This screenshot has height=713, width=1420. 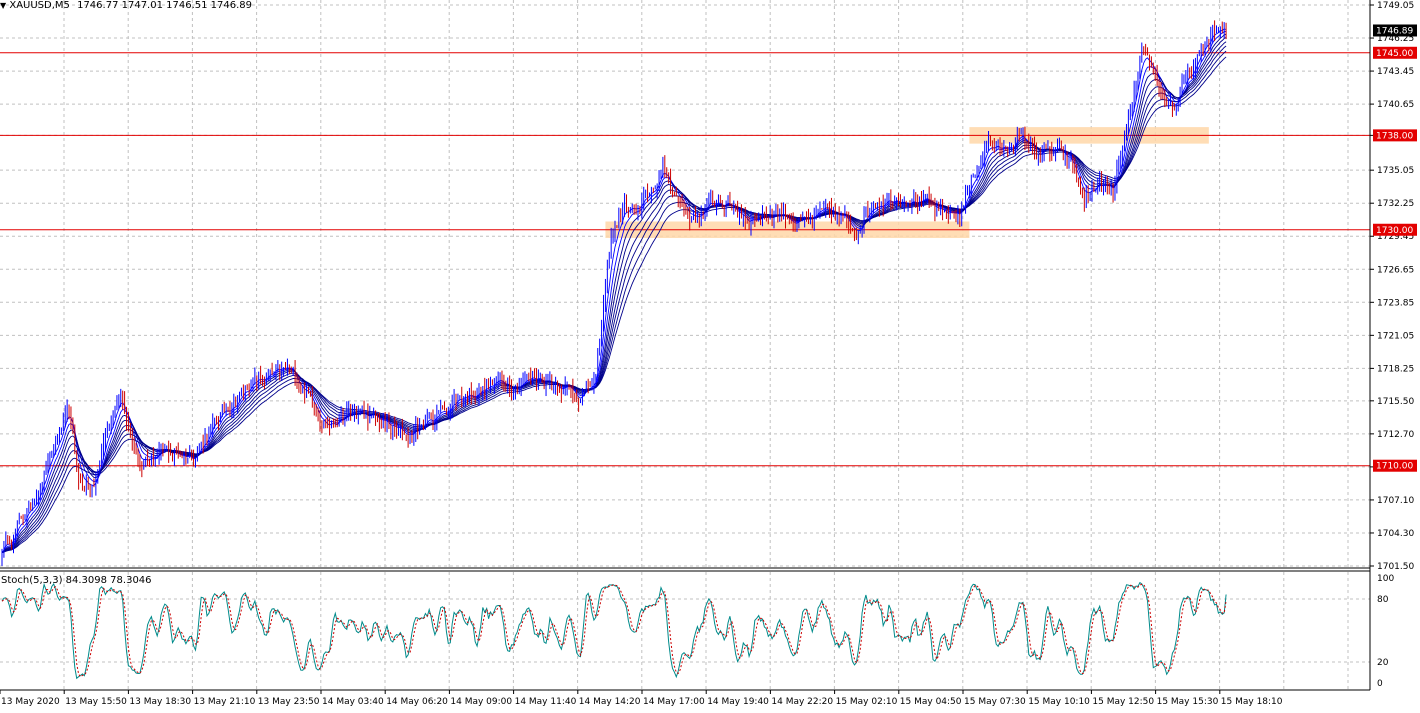 I want to click on time-label: 13 May 18:30, so click(x=160, y=702).